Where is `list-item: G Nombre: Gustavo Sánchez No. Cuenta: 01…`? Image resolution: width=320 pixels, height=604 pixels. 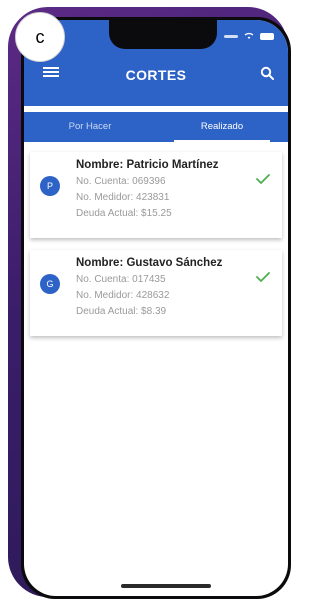
list-item: G Nombre: Gustavo Sánchez No. Cuenta: 01… is located at coordinates (156, 293).